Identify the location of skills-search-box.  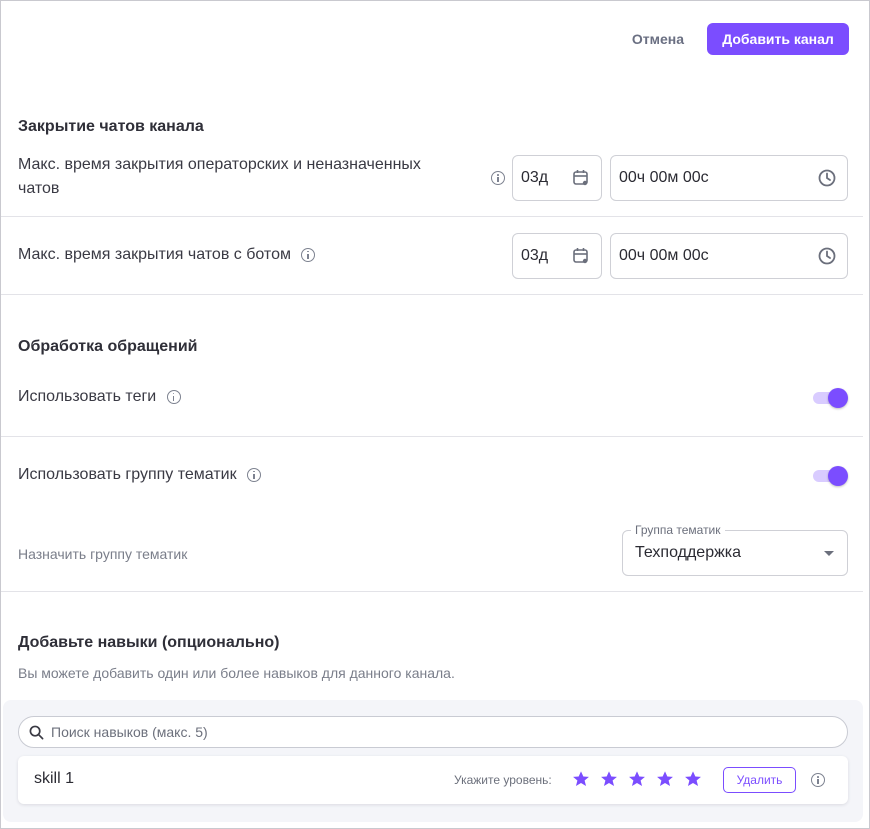
(433, 732).